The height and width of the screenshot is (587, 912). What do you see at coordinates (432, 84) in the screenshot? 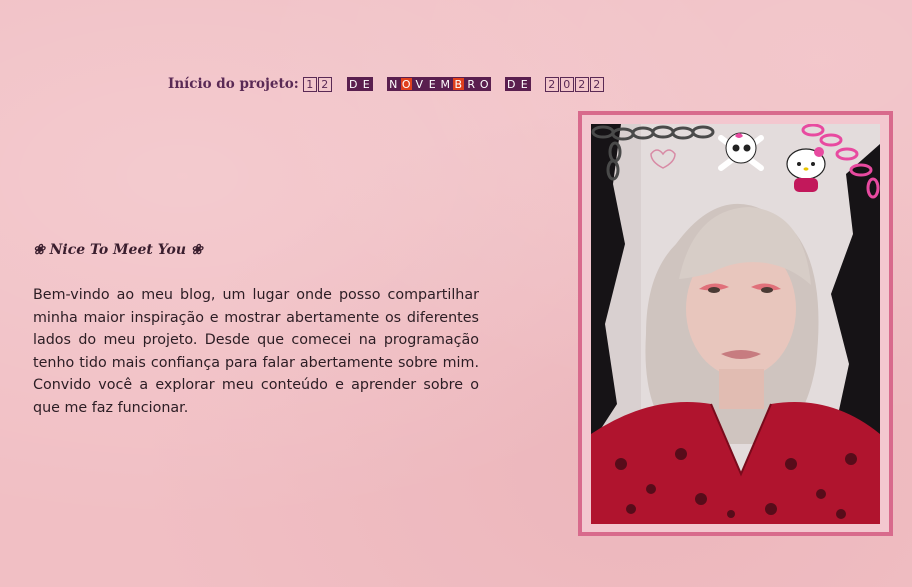
I see `date-month-letter: E` at bounding box center [432, 84].